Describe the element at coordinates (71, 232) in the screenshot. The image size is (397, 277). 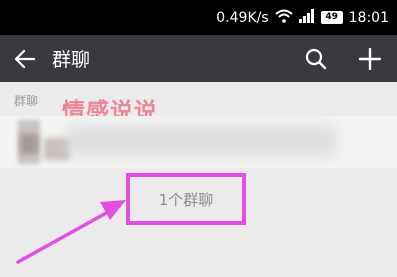
I see `annotation-arrow` at that location.